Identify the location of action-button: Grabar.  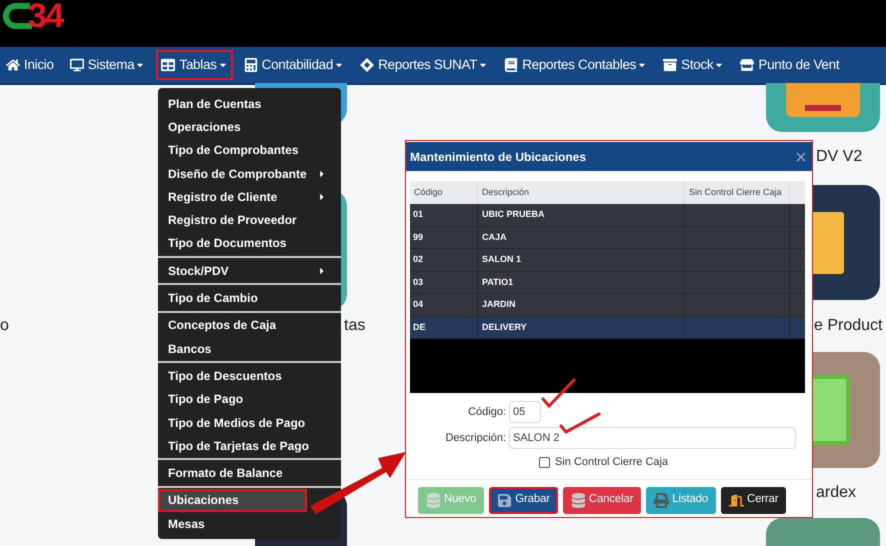
(523, 500).